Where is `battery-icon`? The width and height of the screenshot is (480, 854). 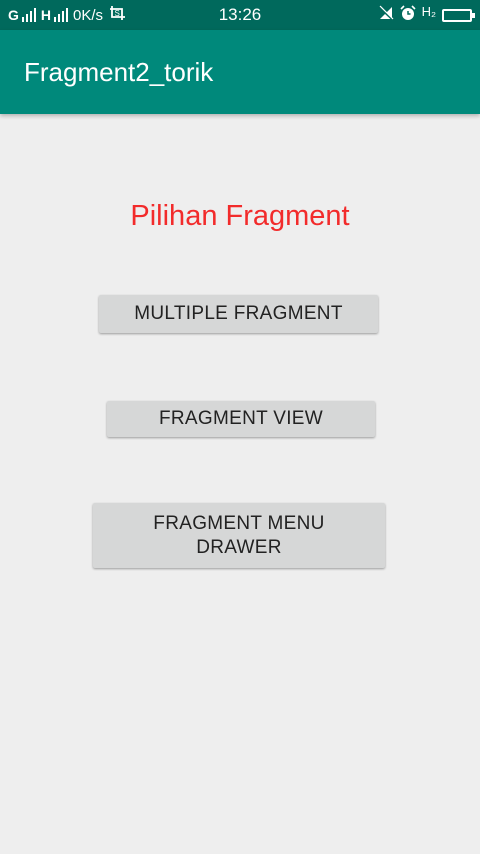
battery-icon is located at coordinates (458, 15).